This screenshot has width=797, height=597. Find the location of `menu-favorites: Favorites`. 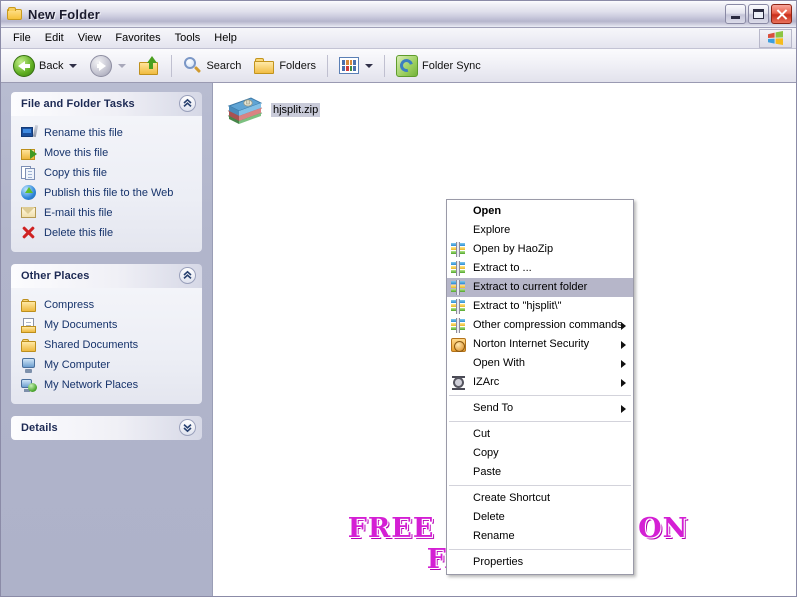

menu-favorites: Favorites is located at coordinates (137, 38).